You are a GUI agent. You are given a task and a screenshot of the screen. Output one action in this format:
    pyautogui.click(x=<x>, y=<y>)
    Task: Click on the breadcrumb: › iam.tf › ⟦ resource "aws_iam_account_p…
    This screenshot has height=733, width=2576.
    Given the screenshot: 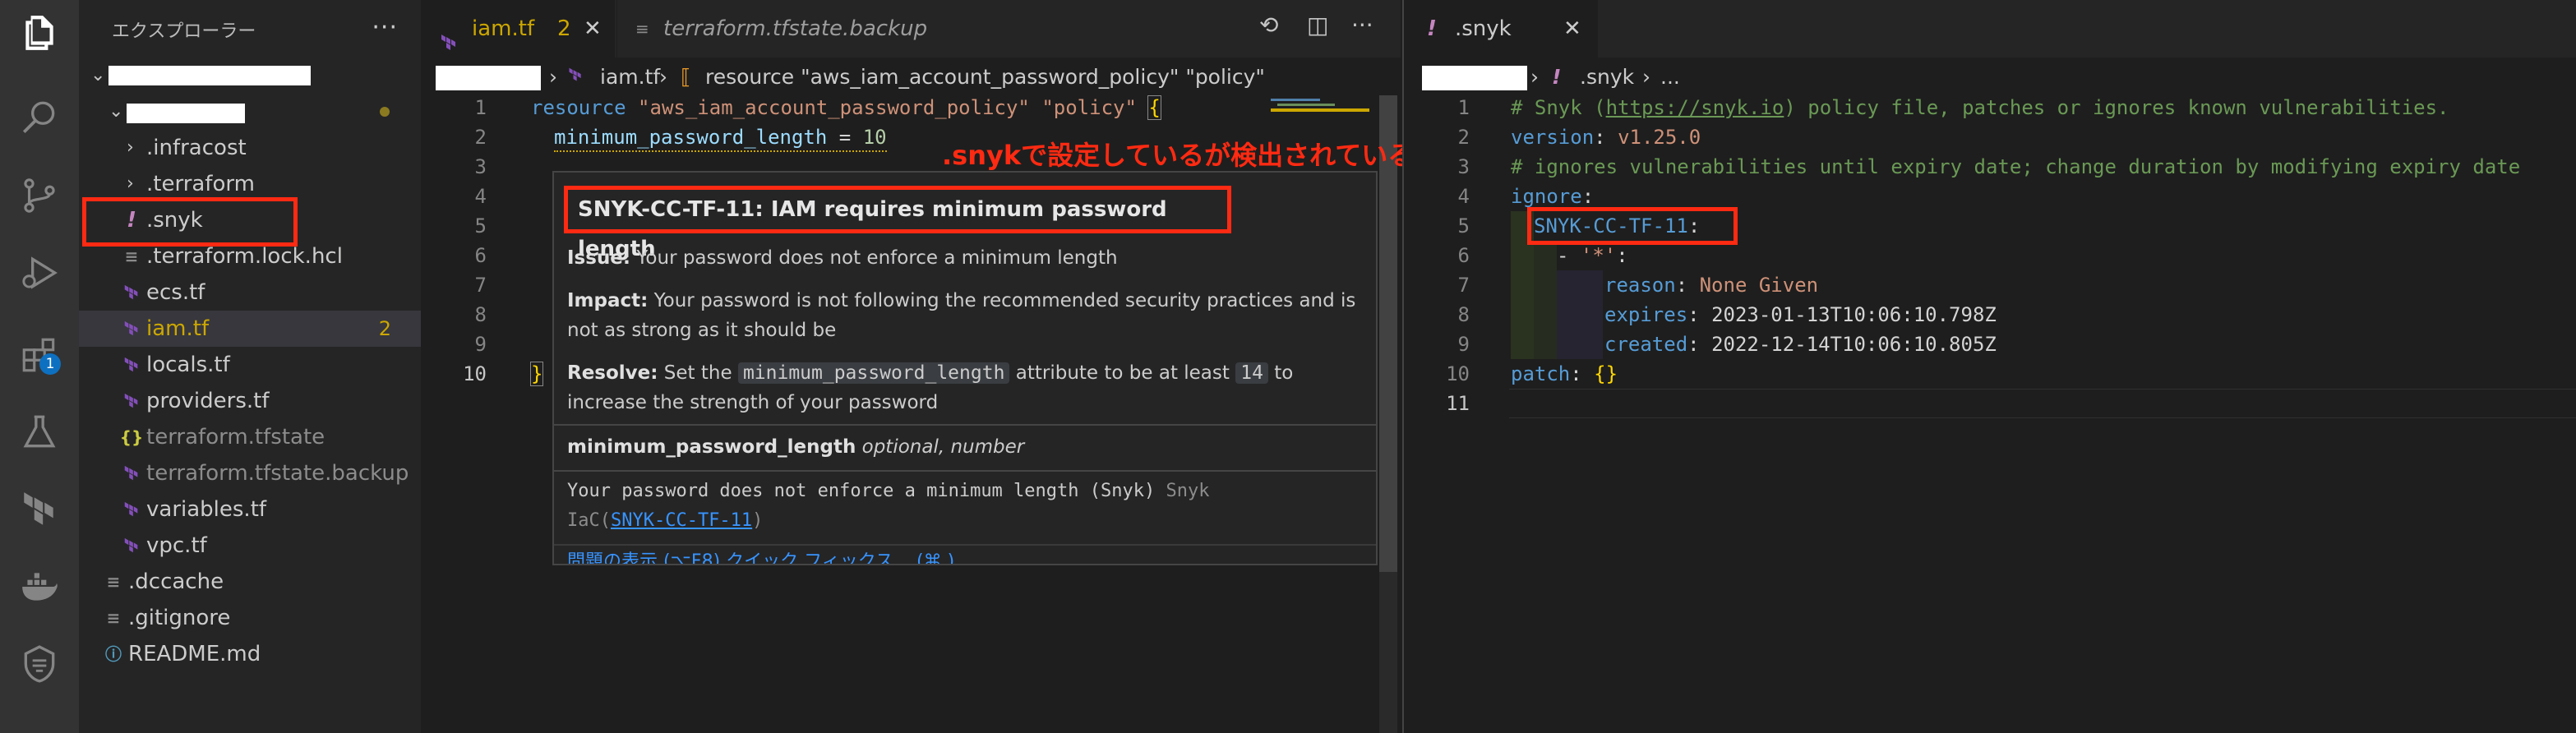 What is the action you would take?
    pyautogui.click(x=911, y=77)
    